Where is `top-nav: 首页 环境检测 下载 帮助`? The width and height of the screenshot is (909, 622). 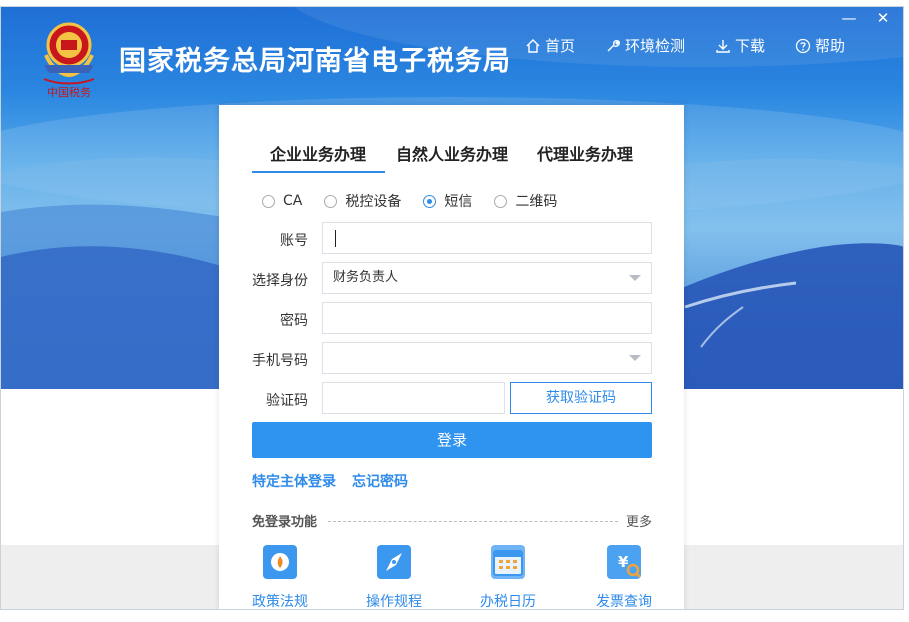 top-nav: 首页 环境检测 下载 帮助 is located at coordinates (685, 45).